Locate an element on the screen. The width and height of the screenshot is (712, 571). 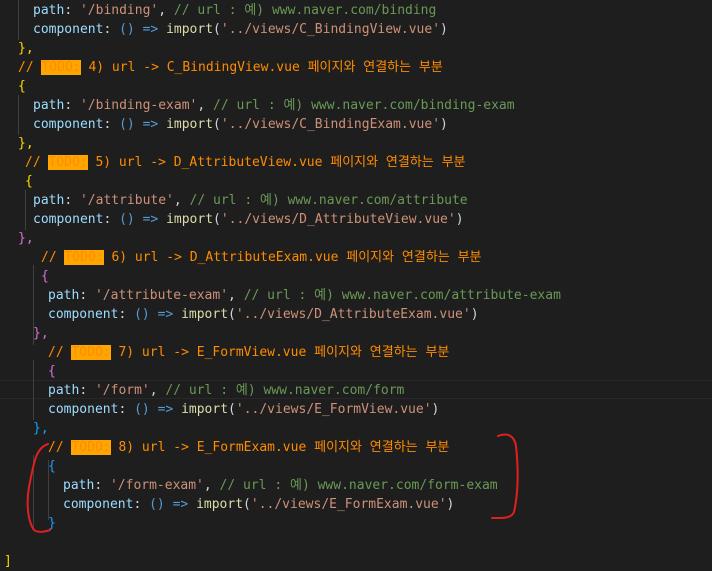
left-bracket-annotation is located at coordinates (38, 488).